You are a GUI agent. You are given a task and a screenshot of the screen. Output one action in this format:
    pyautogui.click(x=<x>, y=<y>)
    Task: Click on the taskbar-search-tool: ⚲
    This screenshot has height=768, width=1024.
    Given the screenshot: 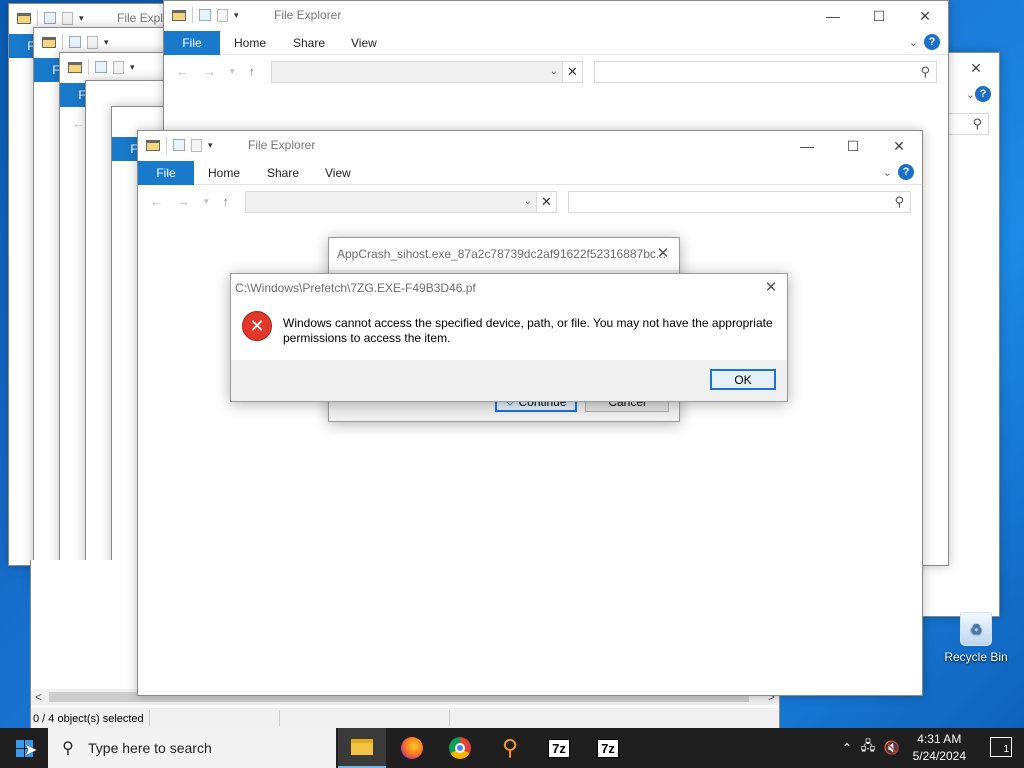 What is the action you would take?
    pyautogui.click(x=510, y=748)
    